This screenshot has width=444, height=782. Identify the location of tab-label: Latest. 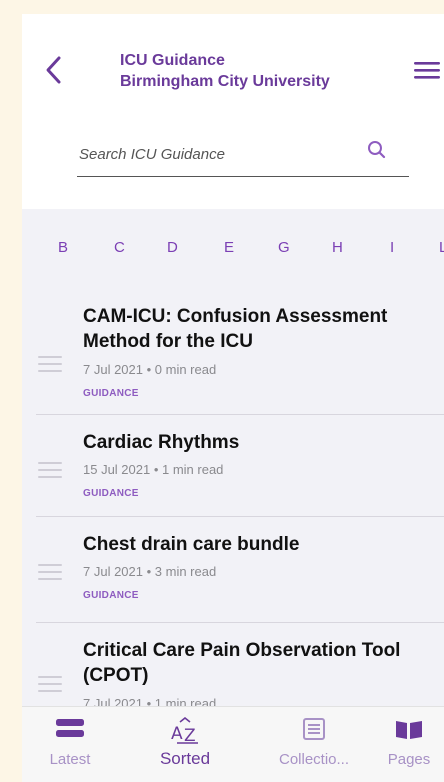
(70, 759).